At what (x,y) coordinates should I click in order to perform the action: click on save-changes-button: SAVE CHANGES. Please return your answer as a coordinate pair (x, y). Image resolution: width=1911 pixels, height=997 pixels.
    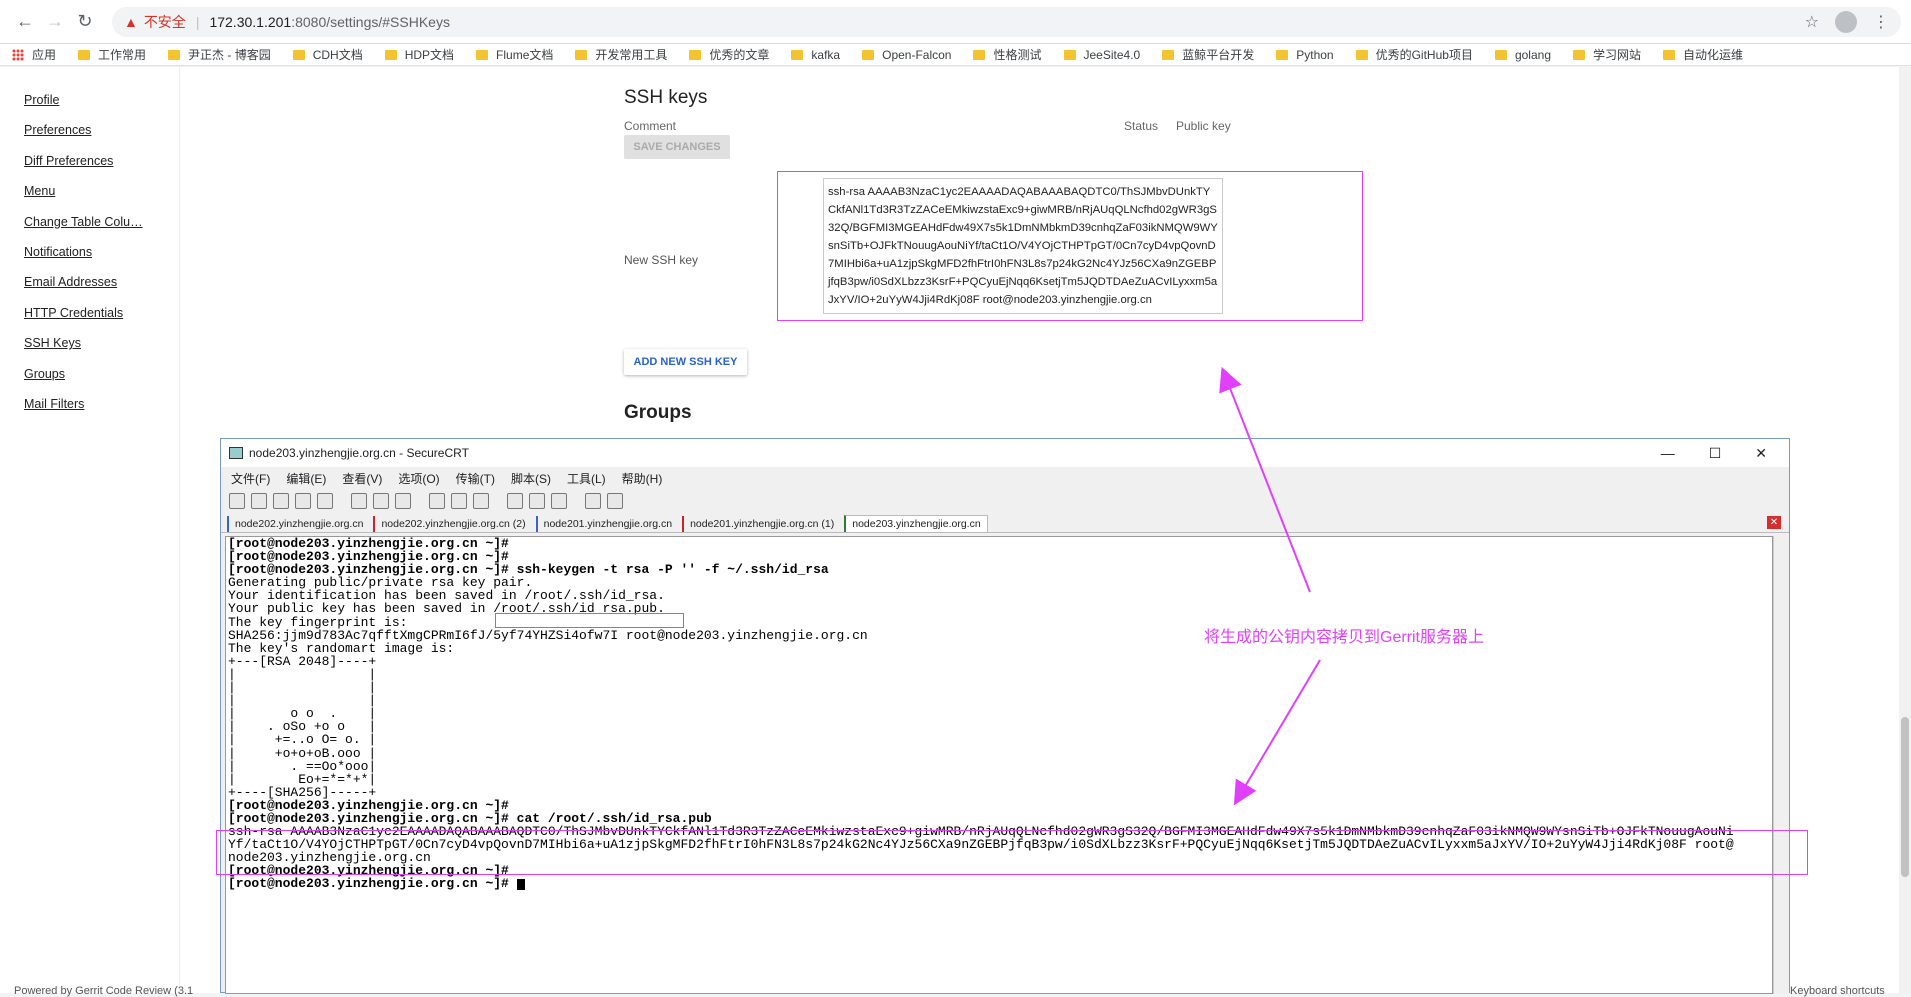
    Looking at the image, I should click on (677, 147).